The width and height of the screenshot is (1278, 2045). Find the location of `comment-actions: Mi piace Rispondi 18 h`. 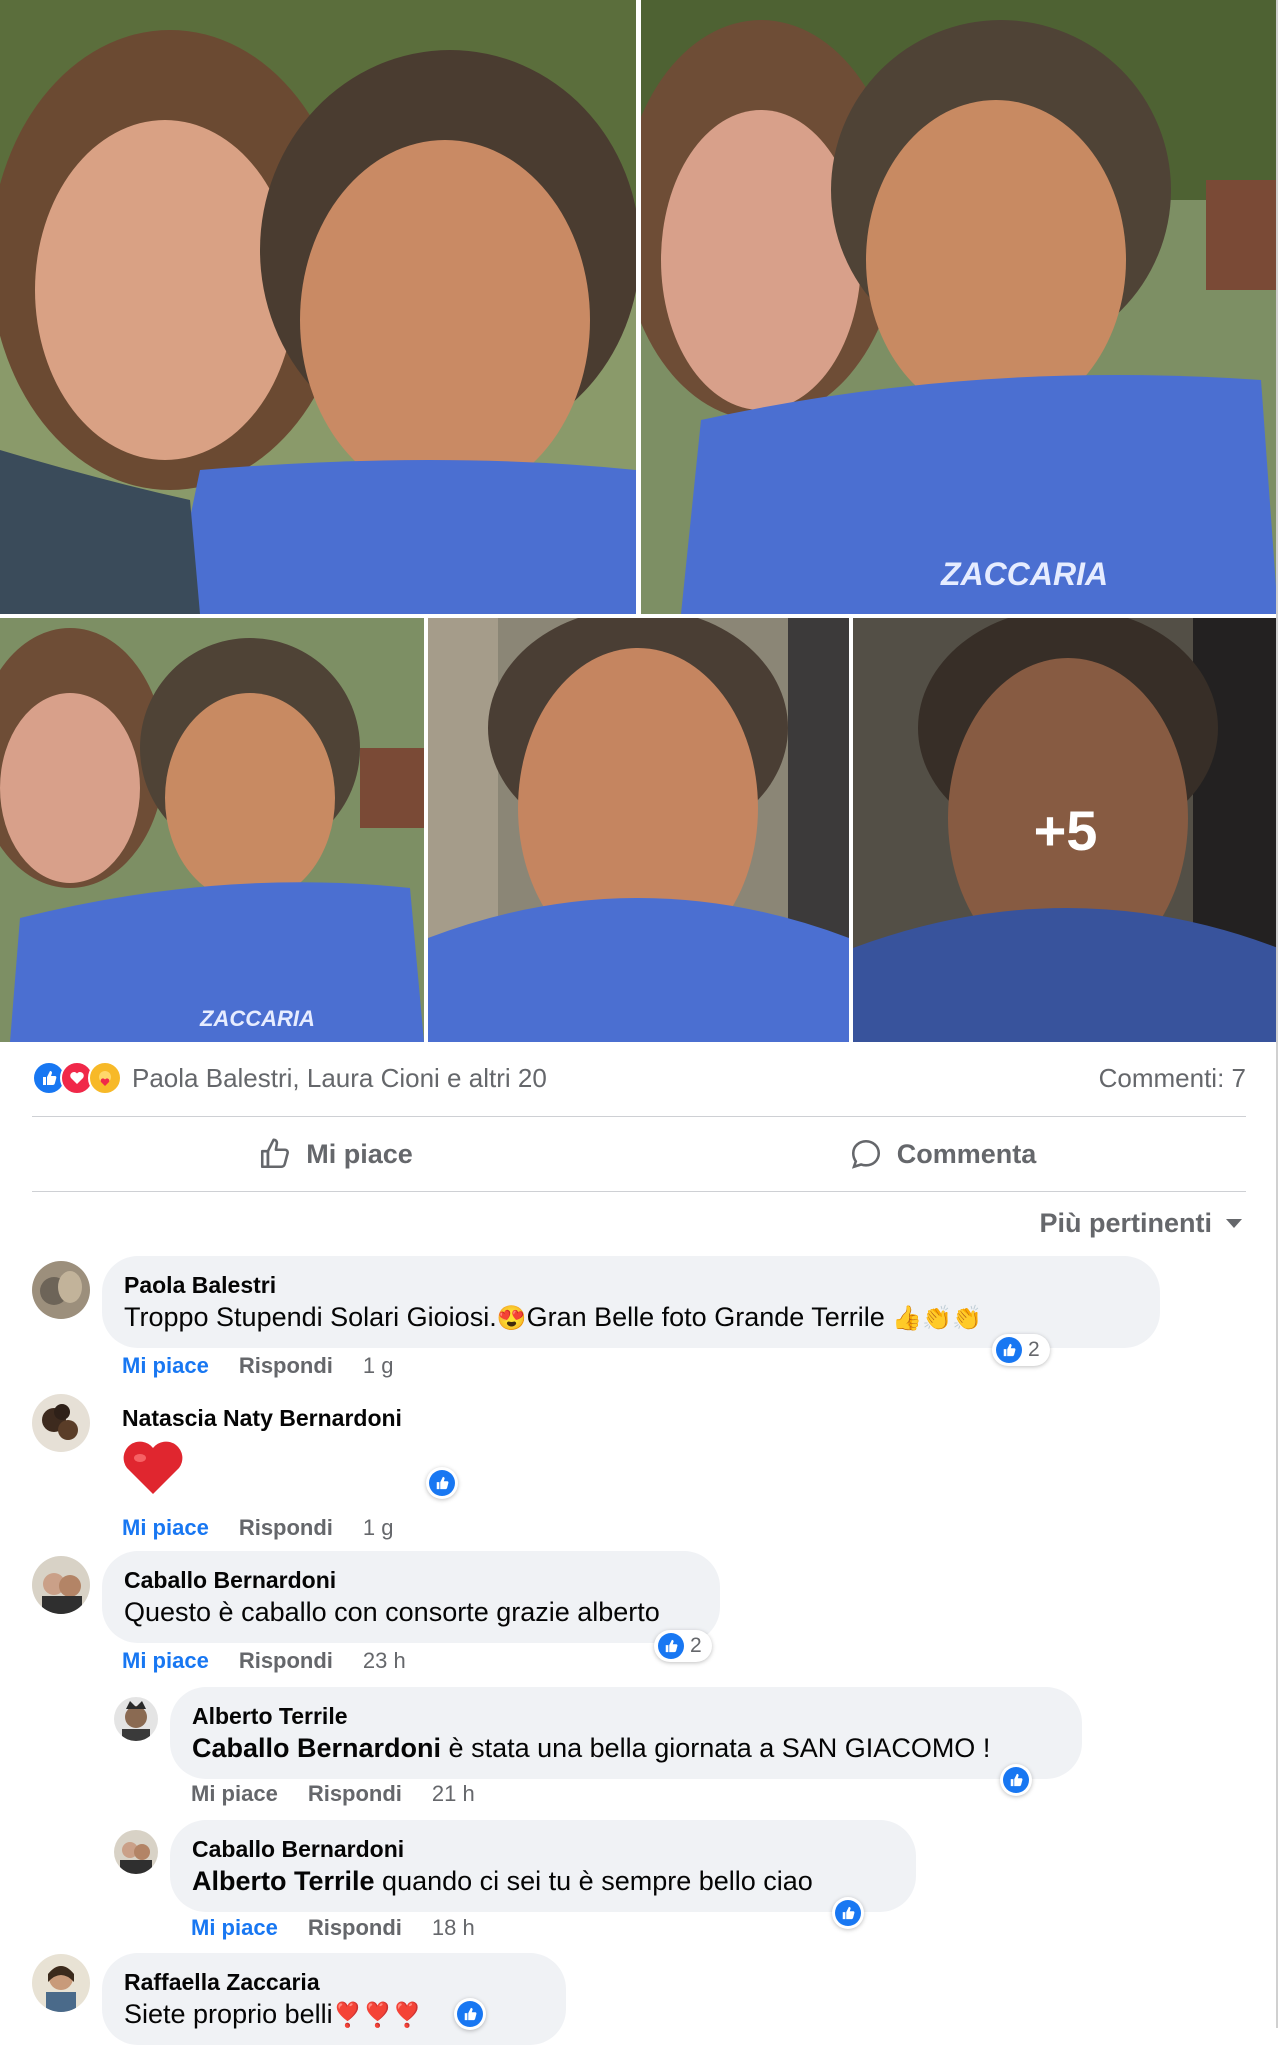

comment-actions: Mi piace Rispondi 18 h is located at coordinates (348, 1928).